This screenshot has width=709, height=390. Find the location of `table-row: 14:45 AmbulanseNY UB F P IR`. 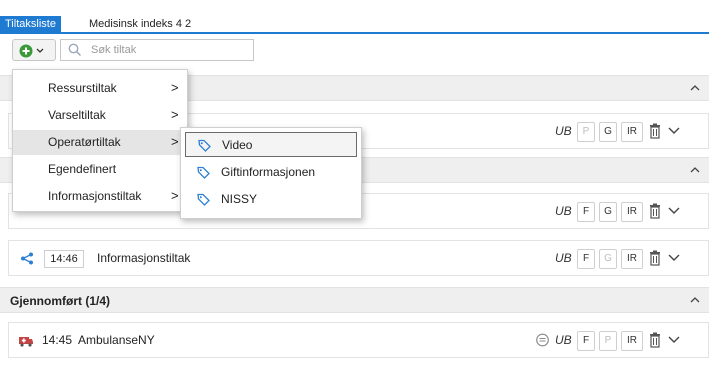

table-row: 14:45 AmbulanseNY UB F P IR is located at coordinates (358, 340).